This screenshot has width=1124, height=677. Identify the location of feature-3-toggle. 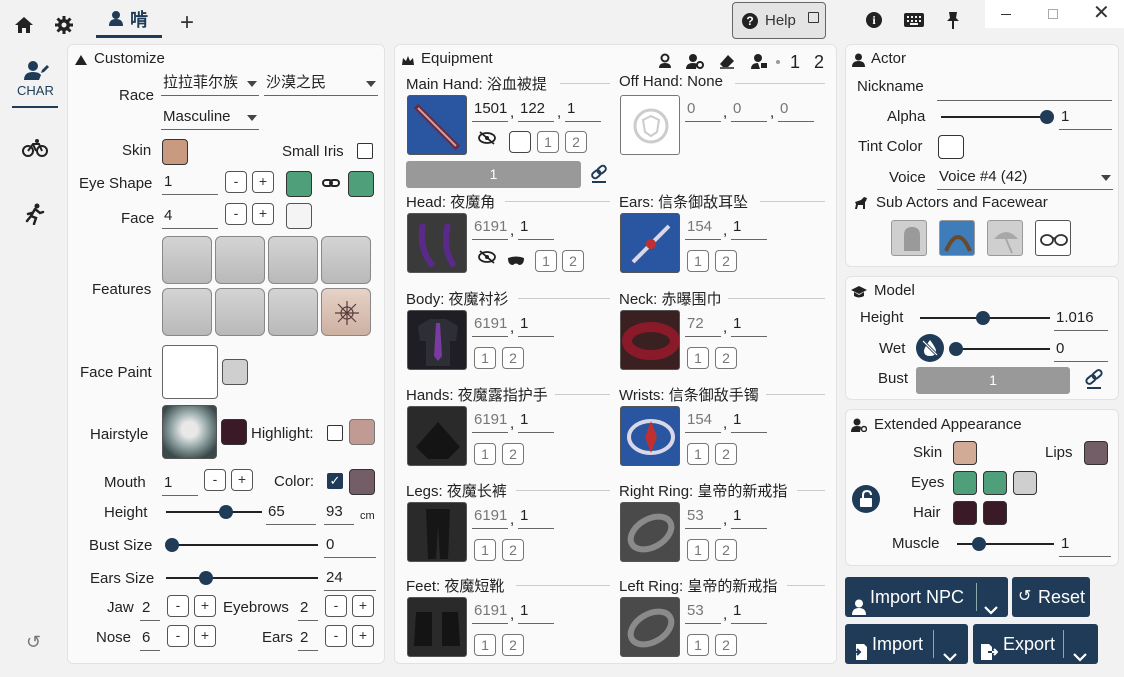
(293, 260).